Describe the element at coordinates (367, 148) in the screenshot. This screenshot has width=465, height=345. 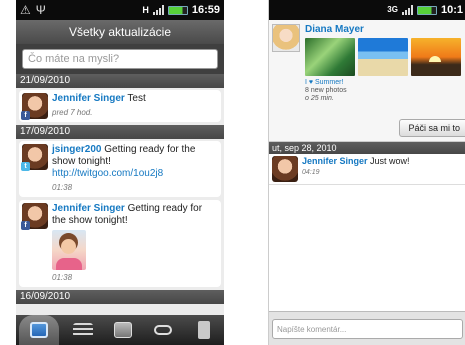
I see `date-header: ut, sep 28, 2010` at that location.